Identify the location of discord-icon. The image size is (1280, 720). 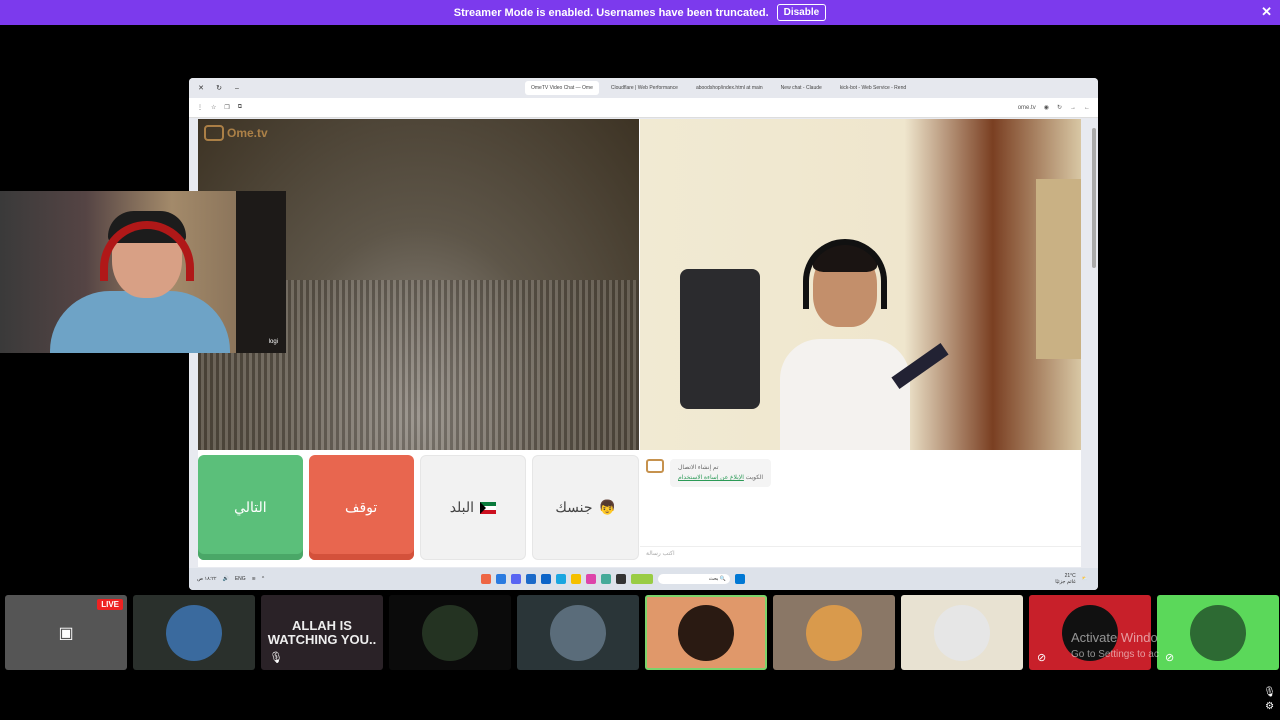
(516, 579).